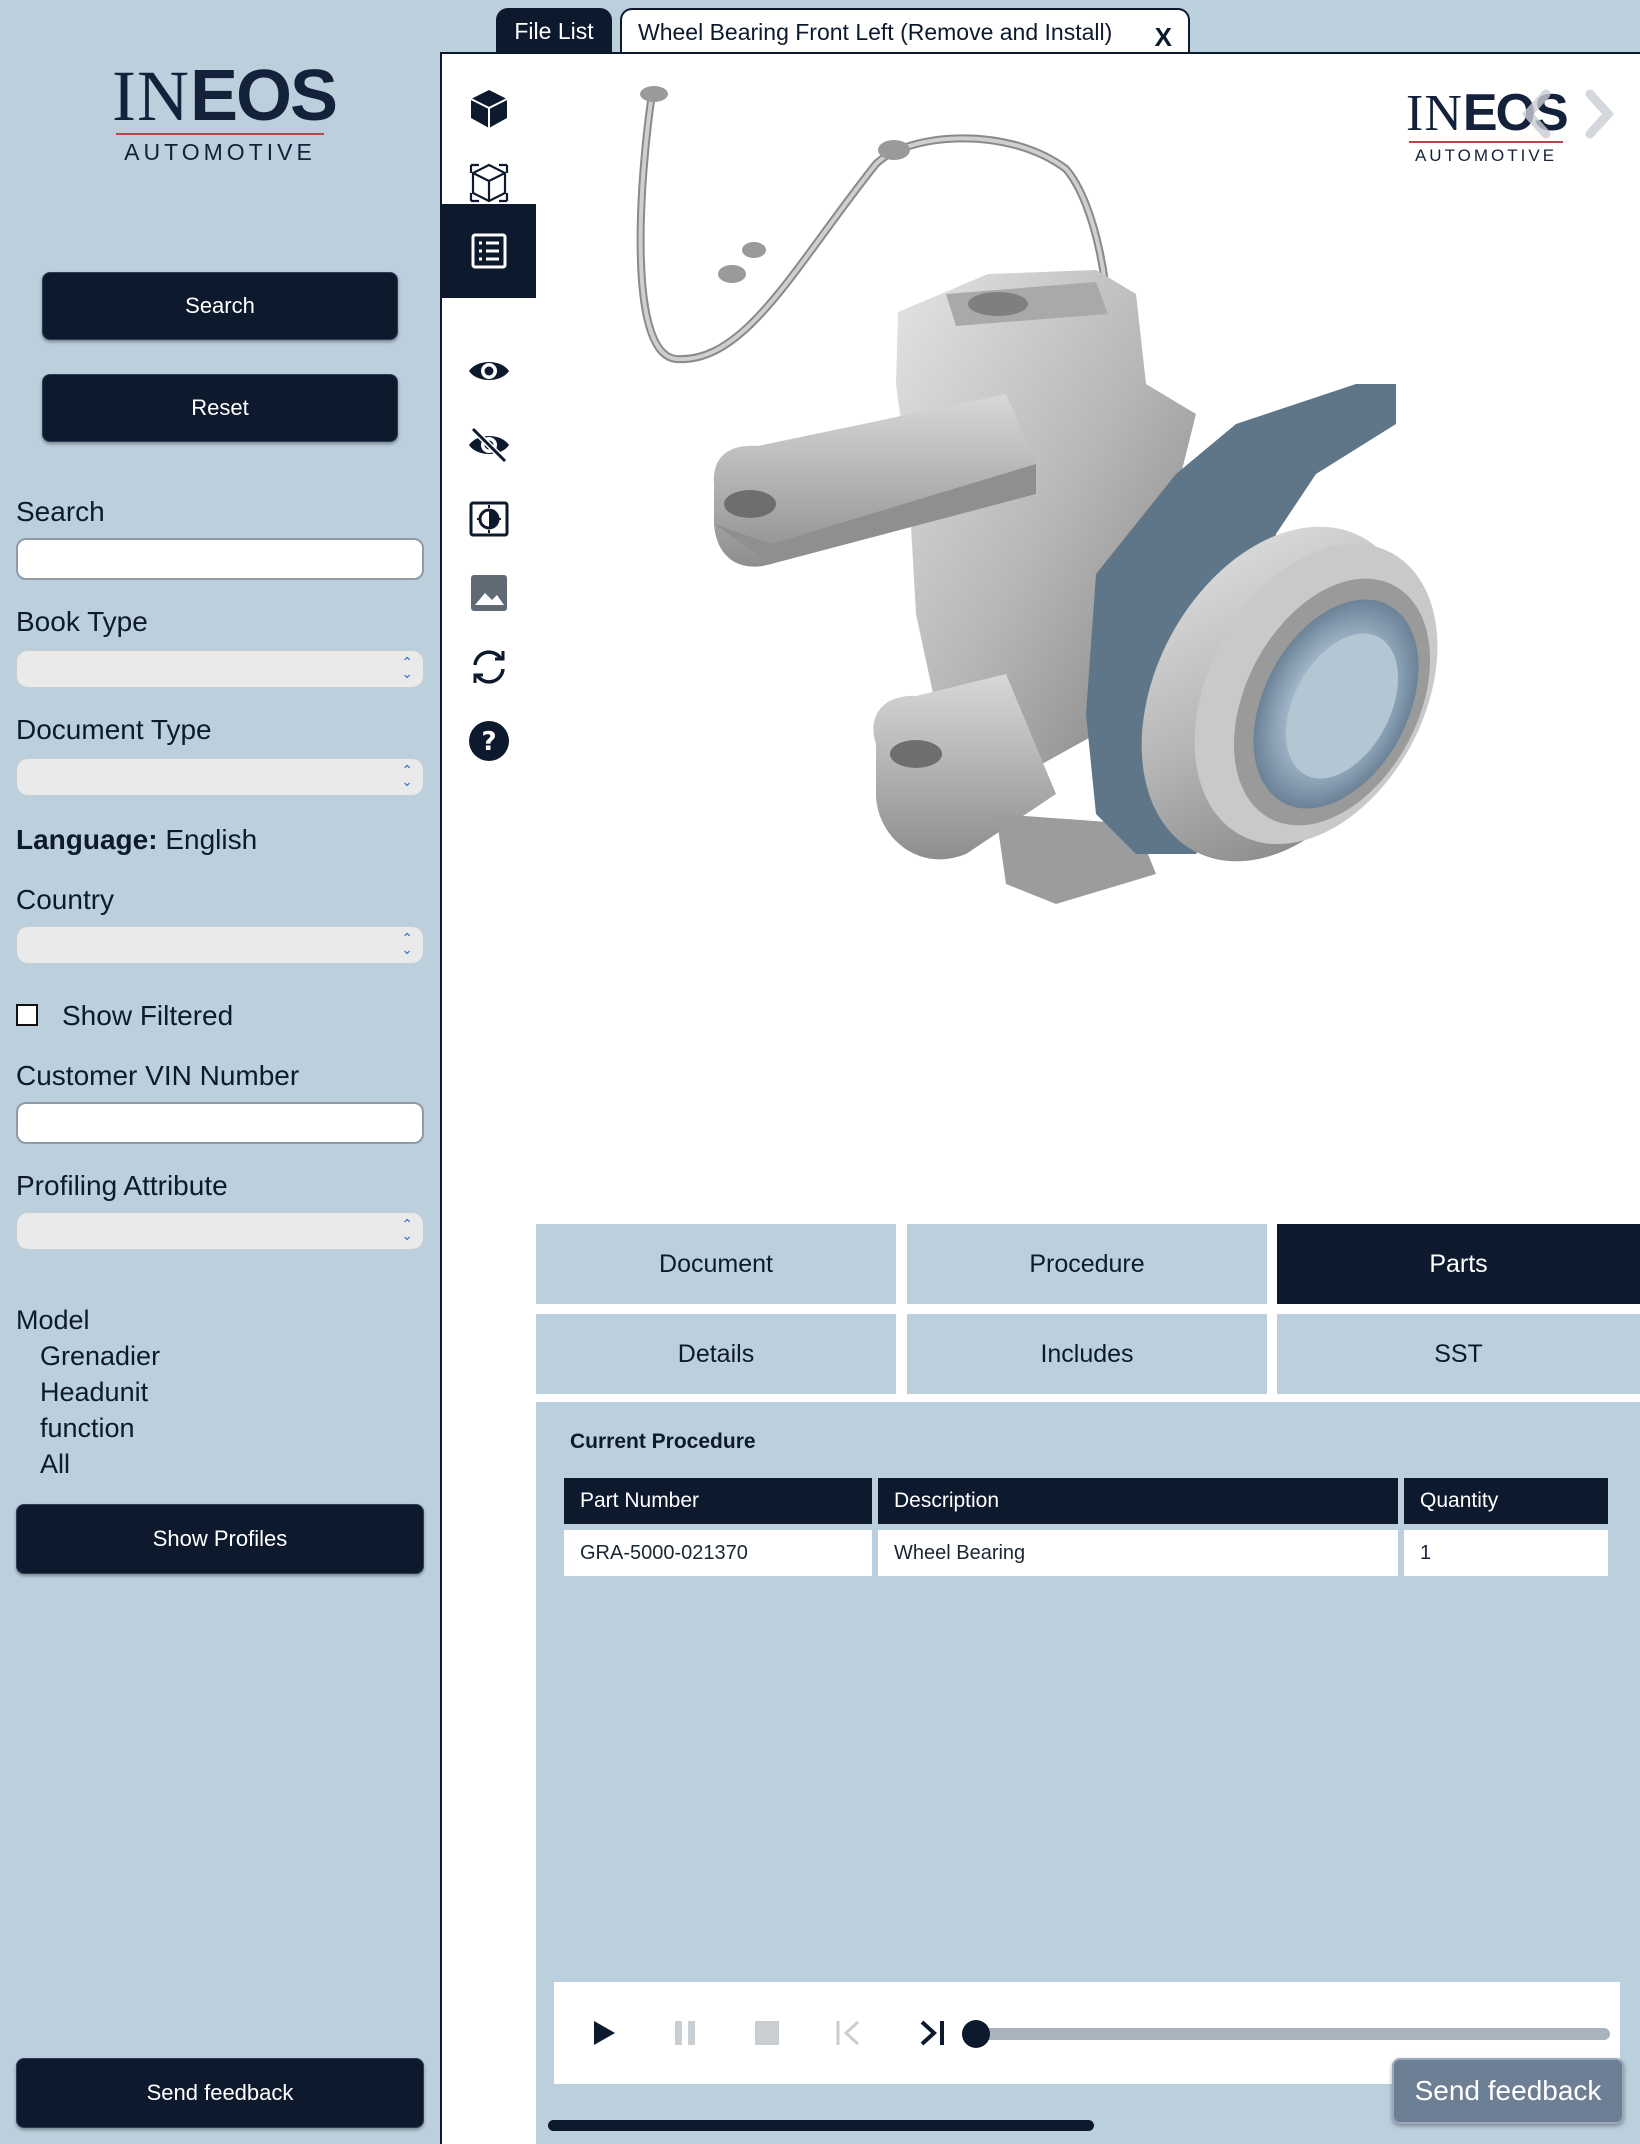 Image resolution: width=1640 pixels, height=2144 pixels. I want to click on chevron-left-icon, so click(1536, 114).